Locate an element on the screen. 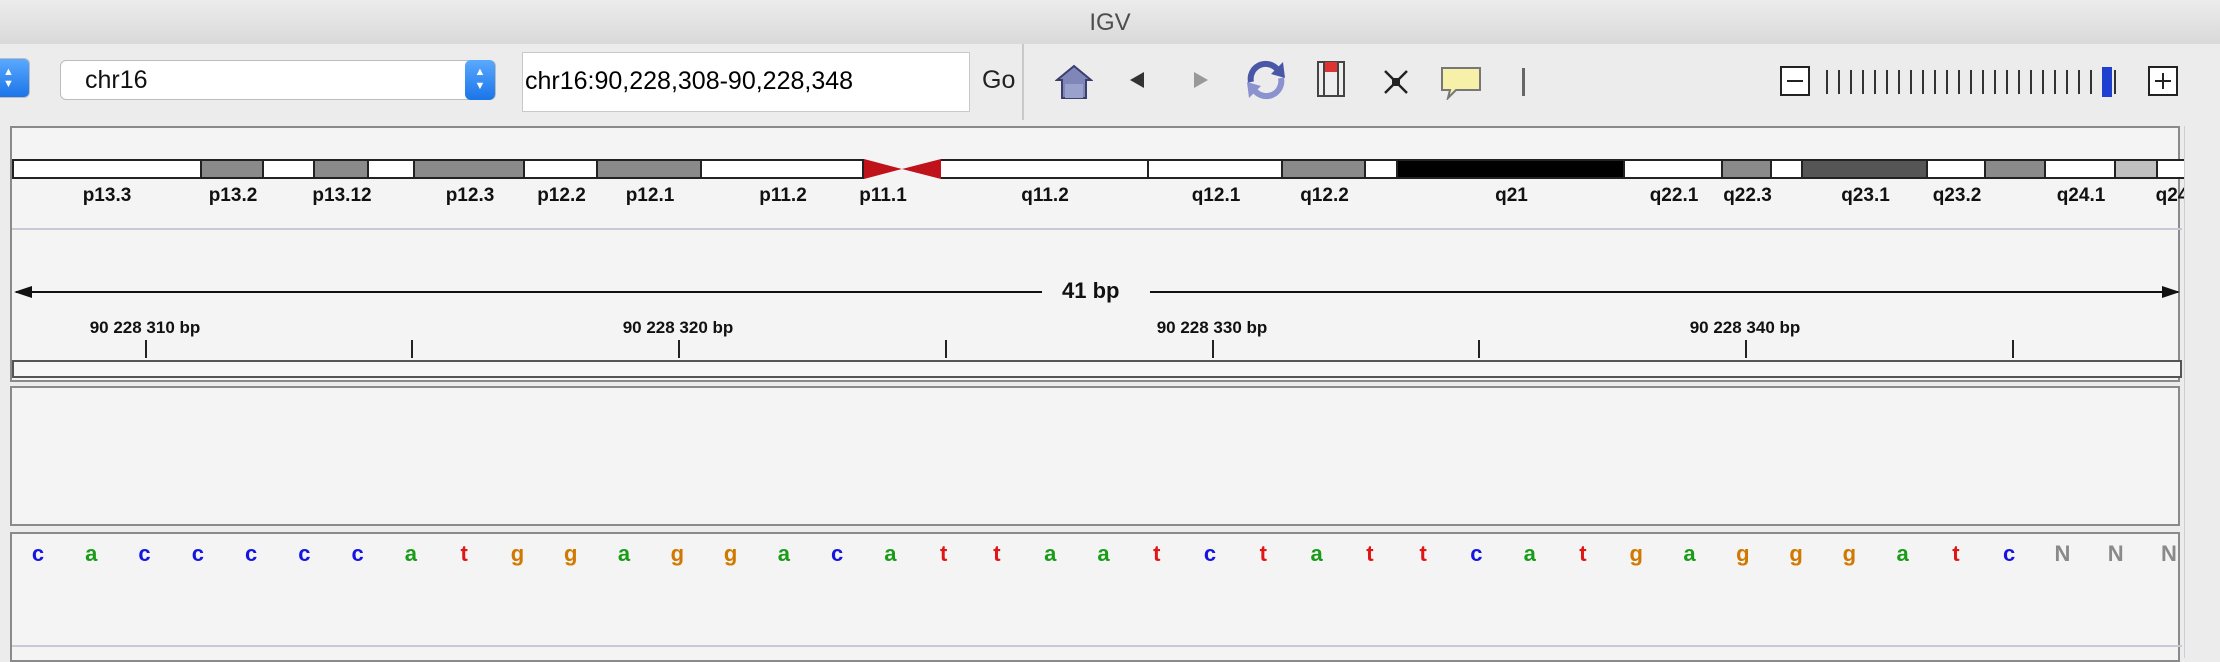  speech-bubble-icon is located at coordinates (1461, 84).